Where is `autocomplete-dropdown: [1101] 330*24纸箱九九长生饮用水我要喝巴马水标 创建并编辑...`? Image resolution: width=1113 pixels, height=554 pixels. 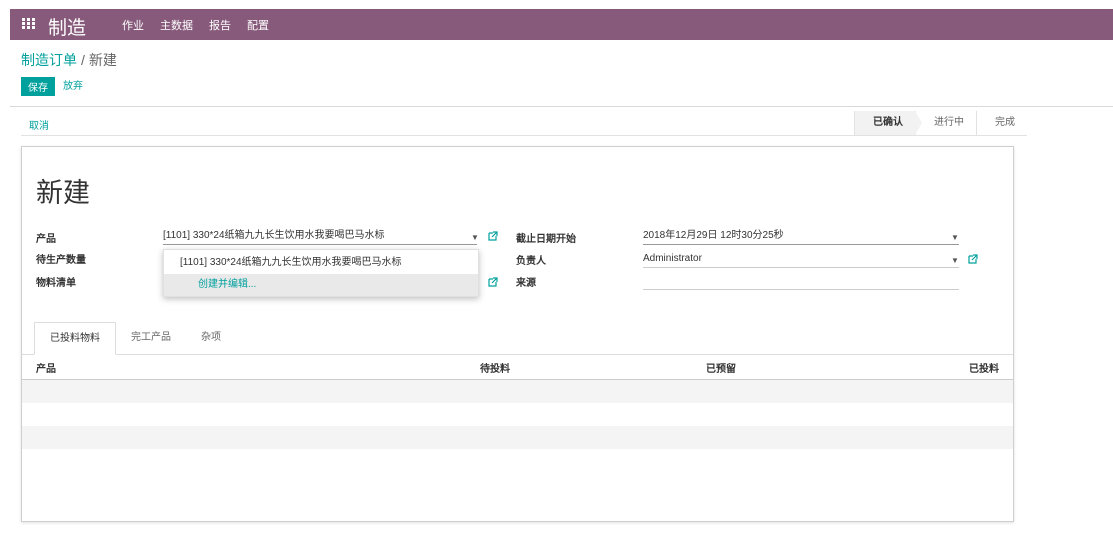
autocomplete-dropdown: [1101] 330*24纸箱九九长生饮用水我要喝巴马水标 创建并编辑... is located at coordinates (321, 273).